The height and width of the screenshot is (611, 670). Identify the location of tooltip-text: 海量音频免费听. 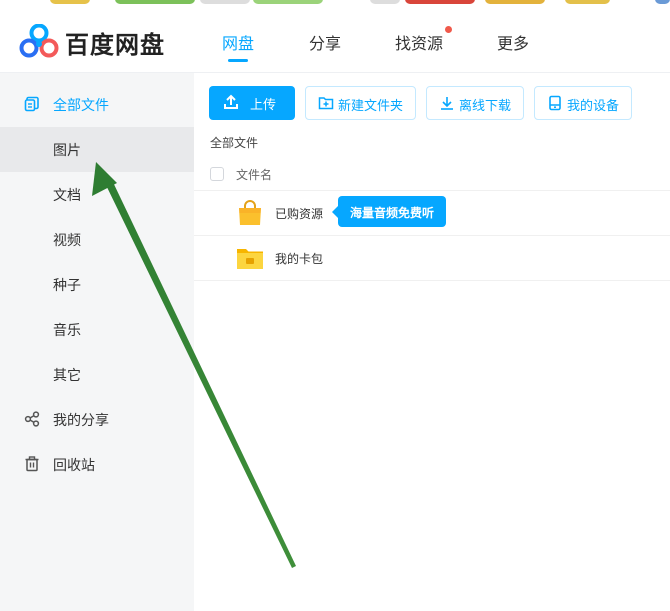
(392, 213).